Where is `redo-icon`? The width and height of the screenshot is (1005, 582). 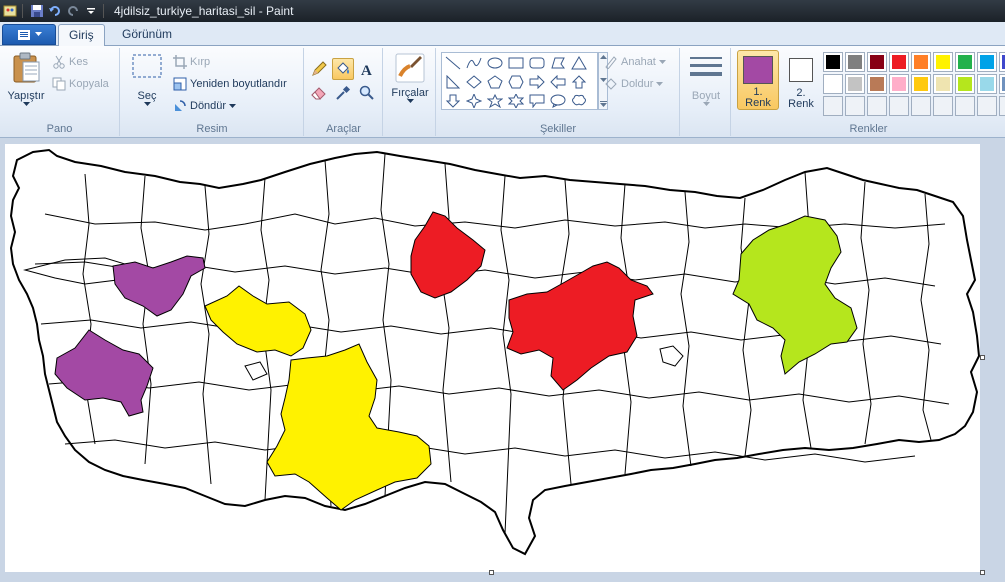
redo-icon is located at coordinates (73, 11).